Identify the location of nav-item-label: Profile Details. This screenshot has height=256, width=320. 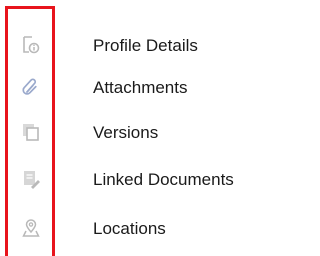
(145, 45).